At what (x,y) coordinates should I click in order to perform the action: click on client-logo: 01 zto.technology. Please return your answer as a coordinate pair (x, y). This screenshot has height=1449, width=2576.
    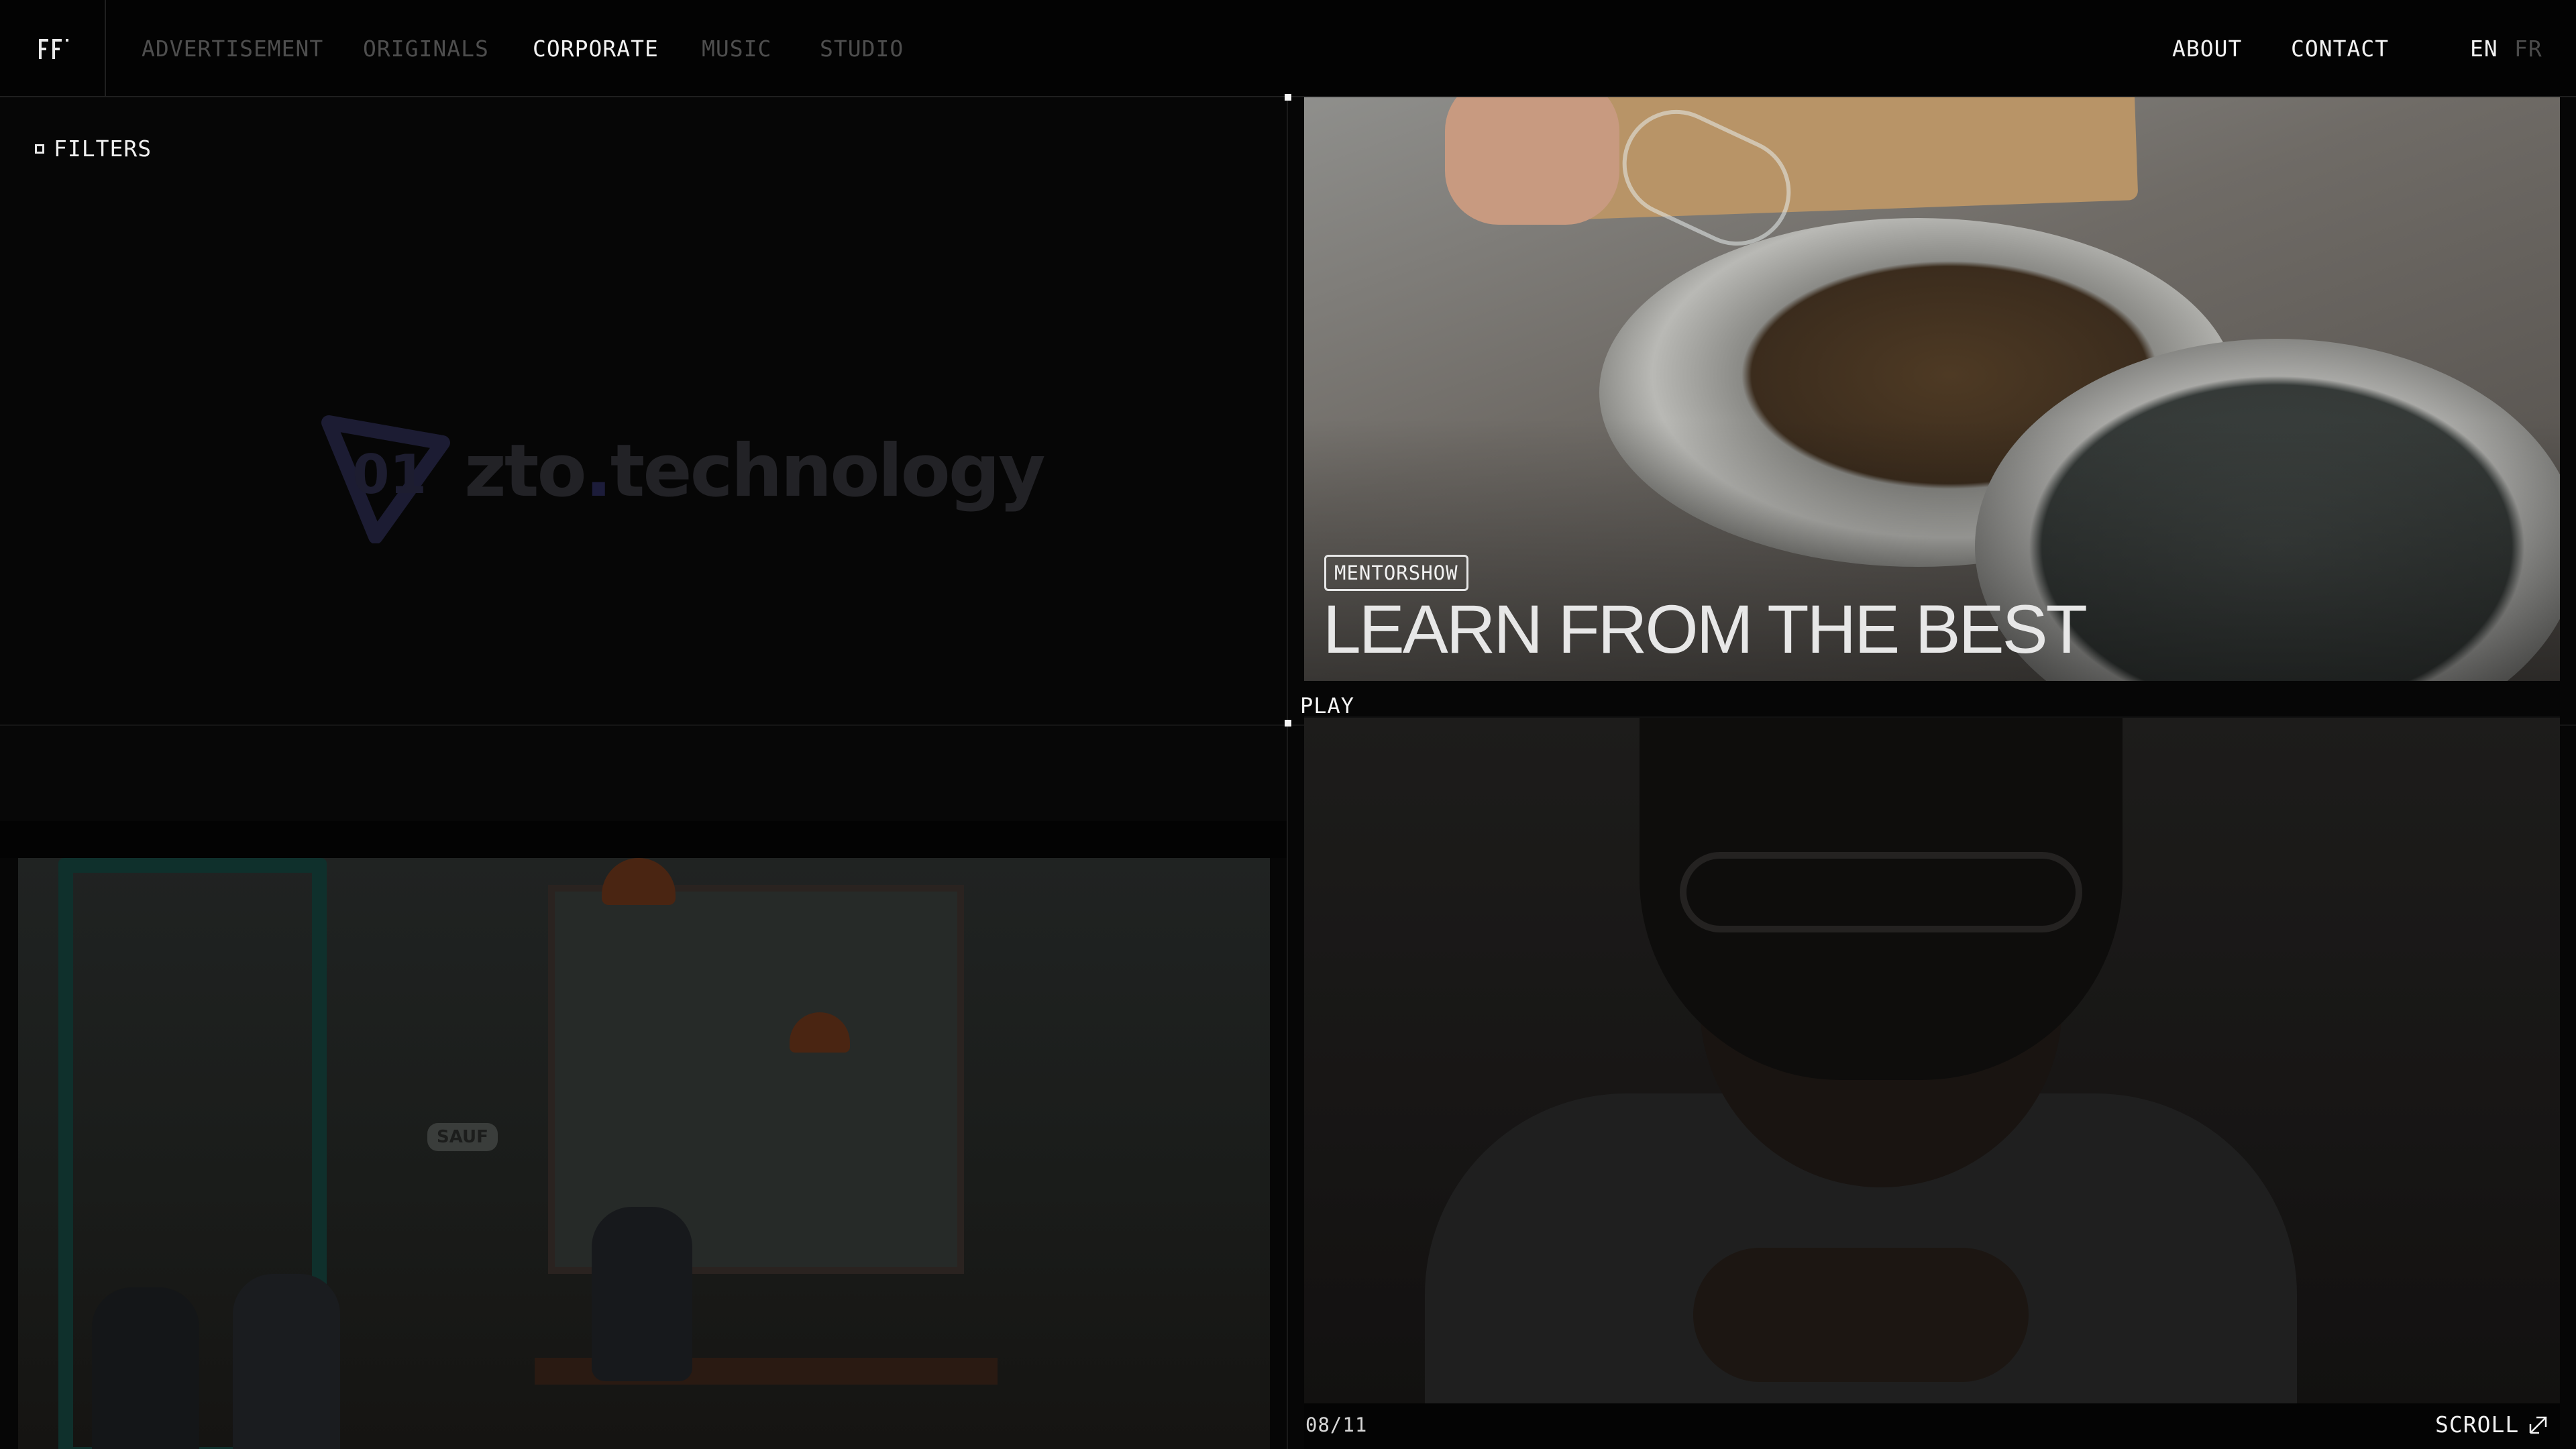
    Looking at the image, I should click on (680, 476).